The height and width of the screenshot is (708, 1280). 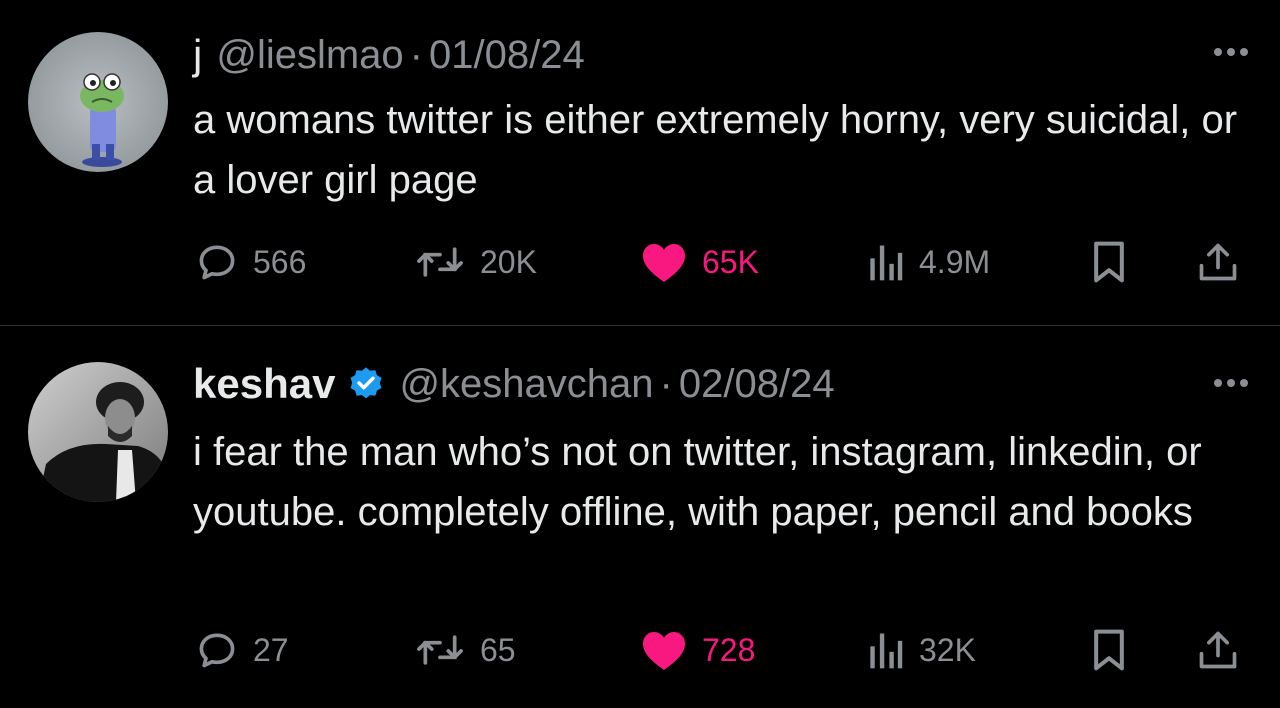 What do you see at coordinates (264, 384) in the screenshot?
I see `display-name: keshav` at bounding box center [264, 384].